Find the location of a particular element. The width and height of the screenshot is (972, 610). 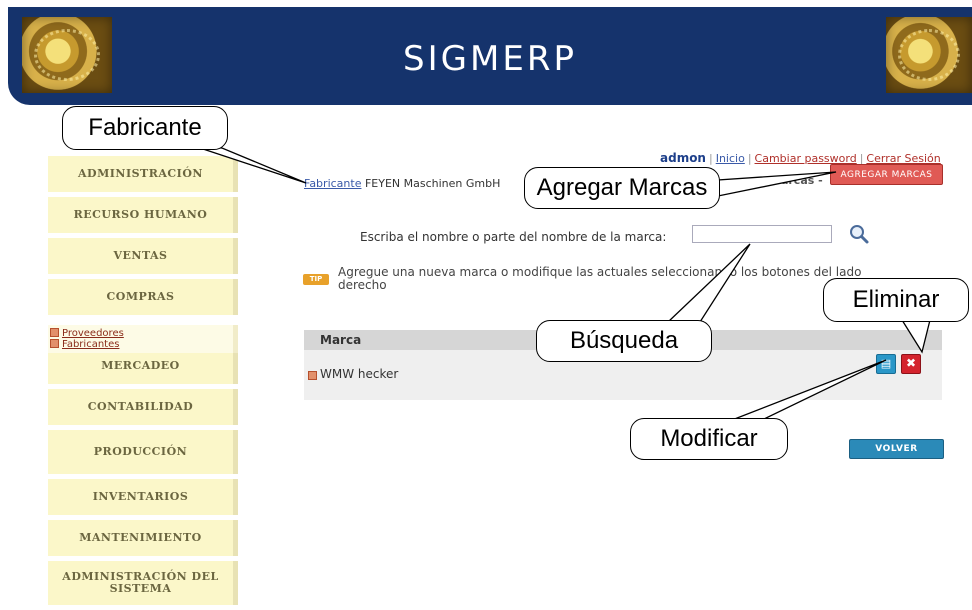

column-header-marca: Marca is located at coordinates (341, 340).